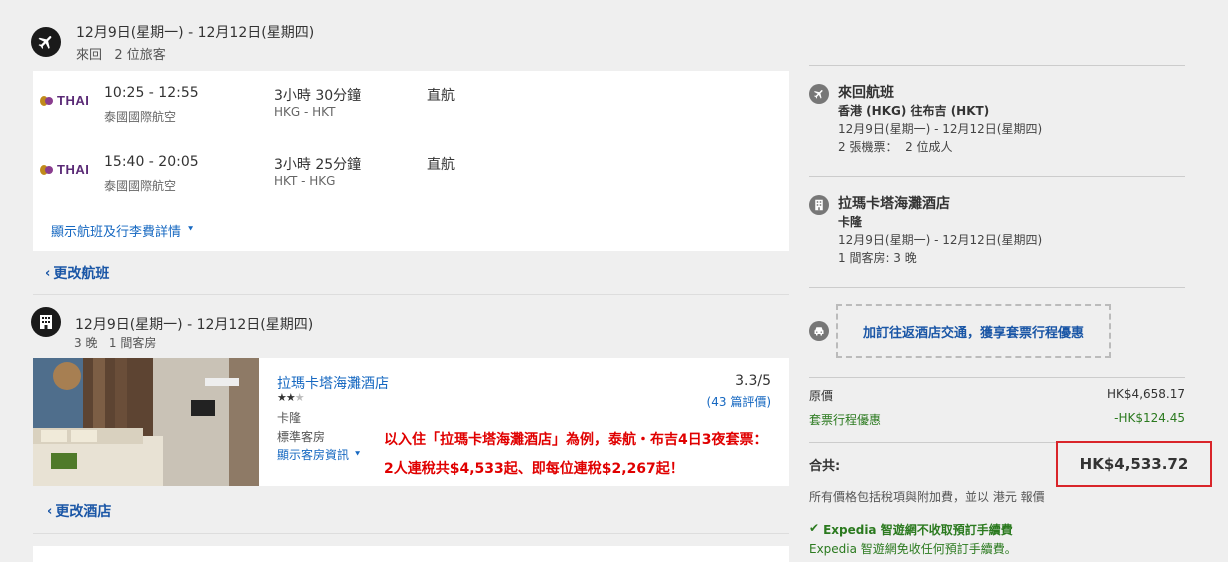 The image size is (1228, 562). I want to click on leg1-airline: 泰國國際航空, so click(140, 117).